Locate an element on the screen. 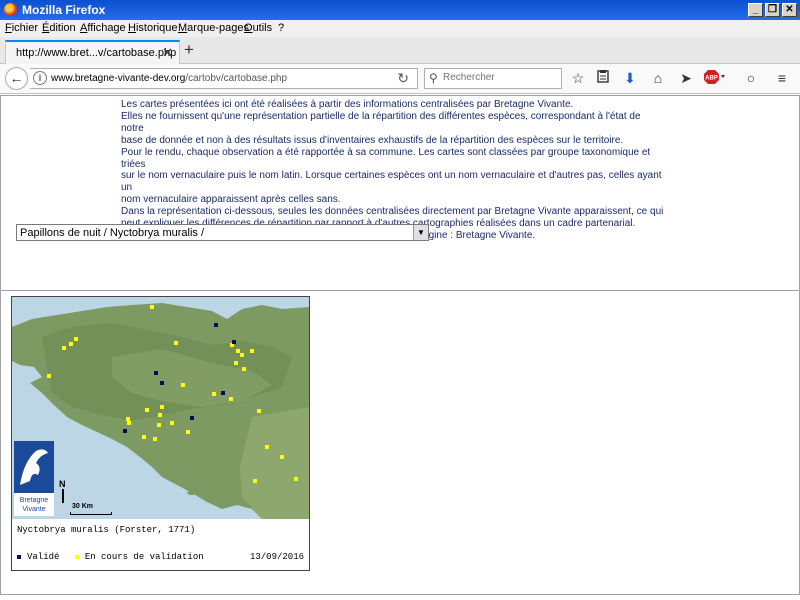 The height and width of the screenshot is (600, 800). url-domain: www.bretagne-vivante-dev.org is located at coordinates (118, 78).